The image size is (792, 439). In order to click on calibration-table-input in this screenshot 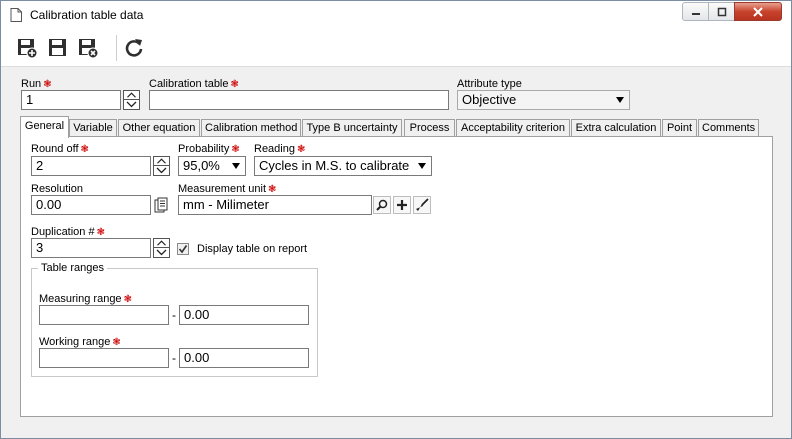, I will do `click(299, 100)`.